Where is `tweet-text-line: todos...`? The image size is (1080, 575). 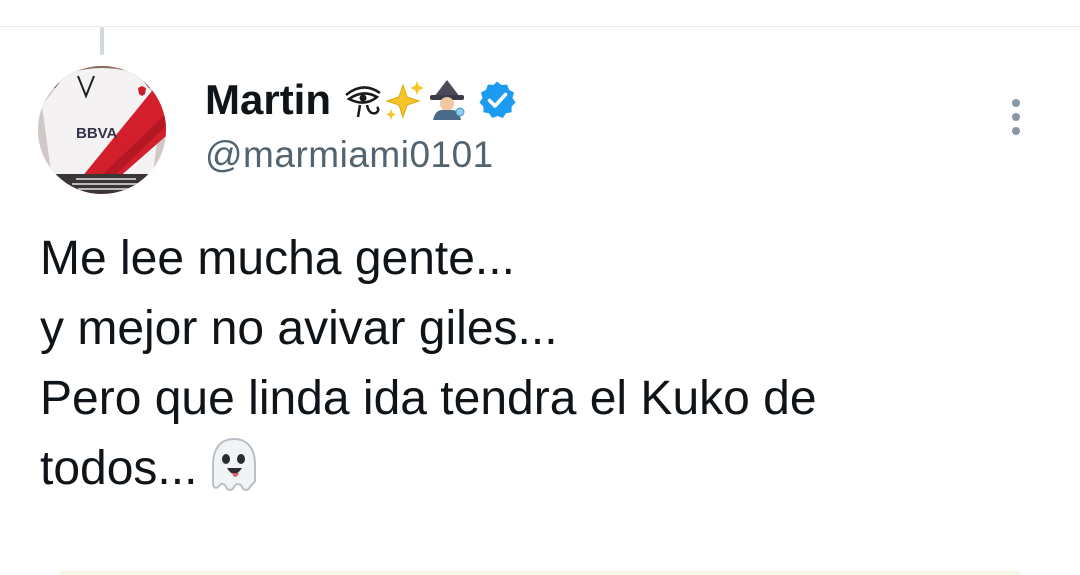
tweet-text-line: todos... is located at coordinates (119, 468).